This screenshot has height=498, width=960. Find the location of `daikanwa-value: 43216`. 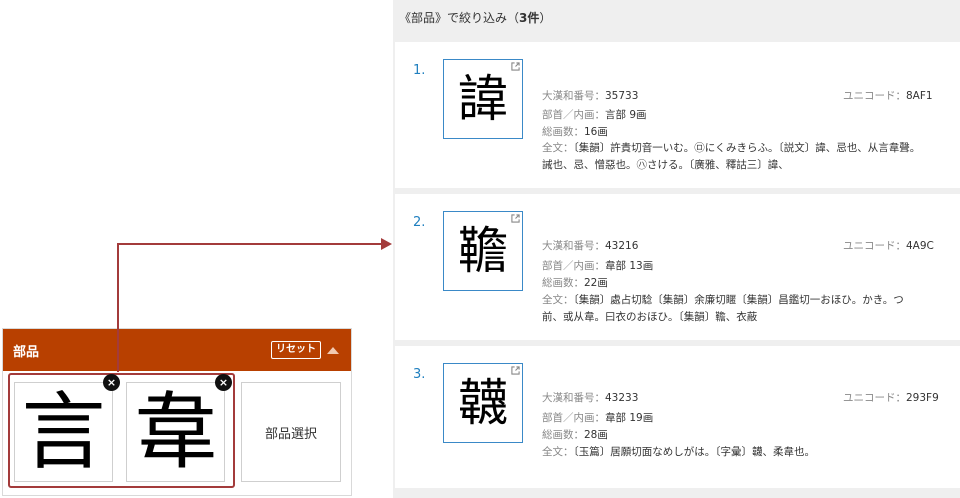

daikanwa-value: 43216 is located at coordinates (621, 246).